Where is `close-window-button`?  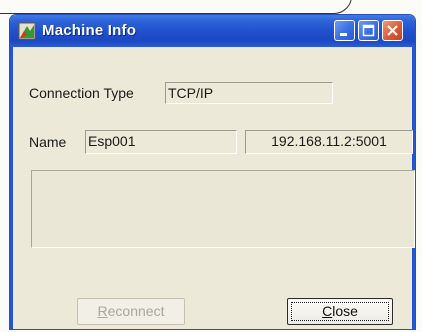
close-window-button is located at coordinates (392, 30).